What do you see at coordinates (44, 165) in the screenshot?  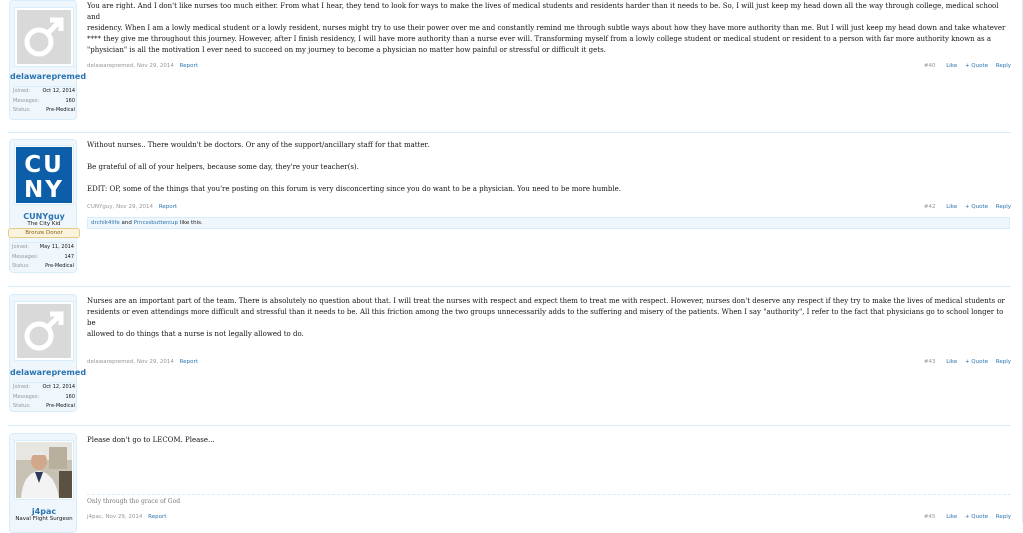 I see `svg-text: CU` at bounding box center [44, 165].